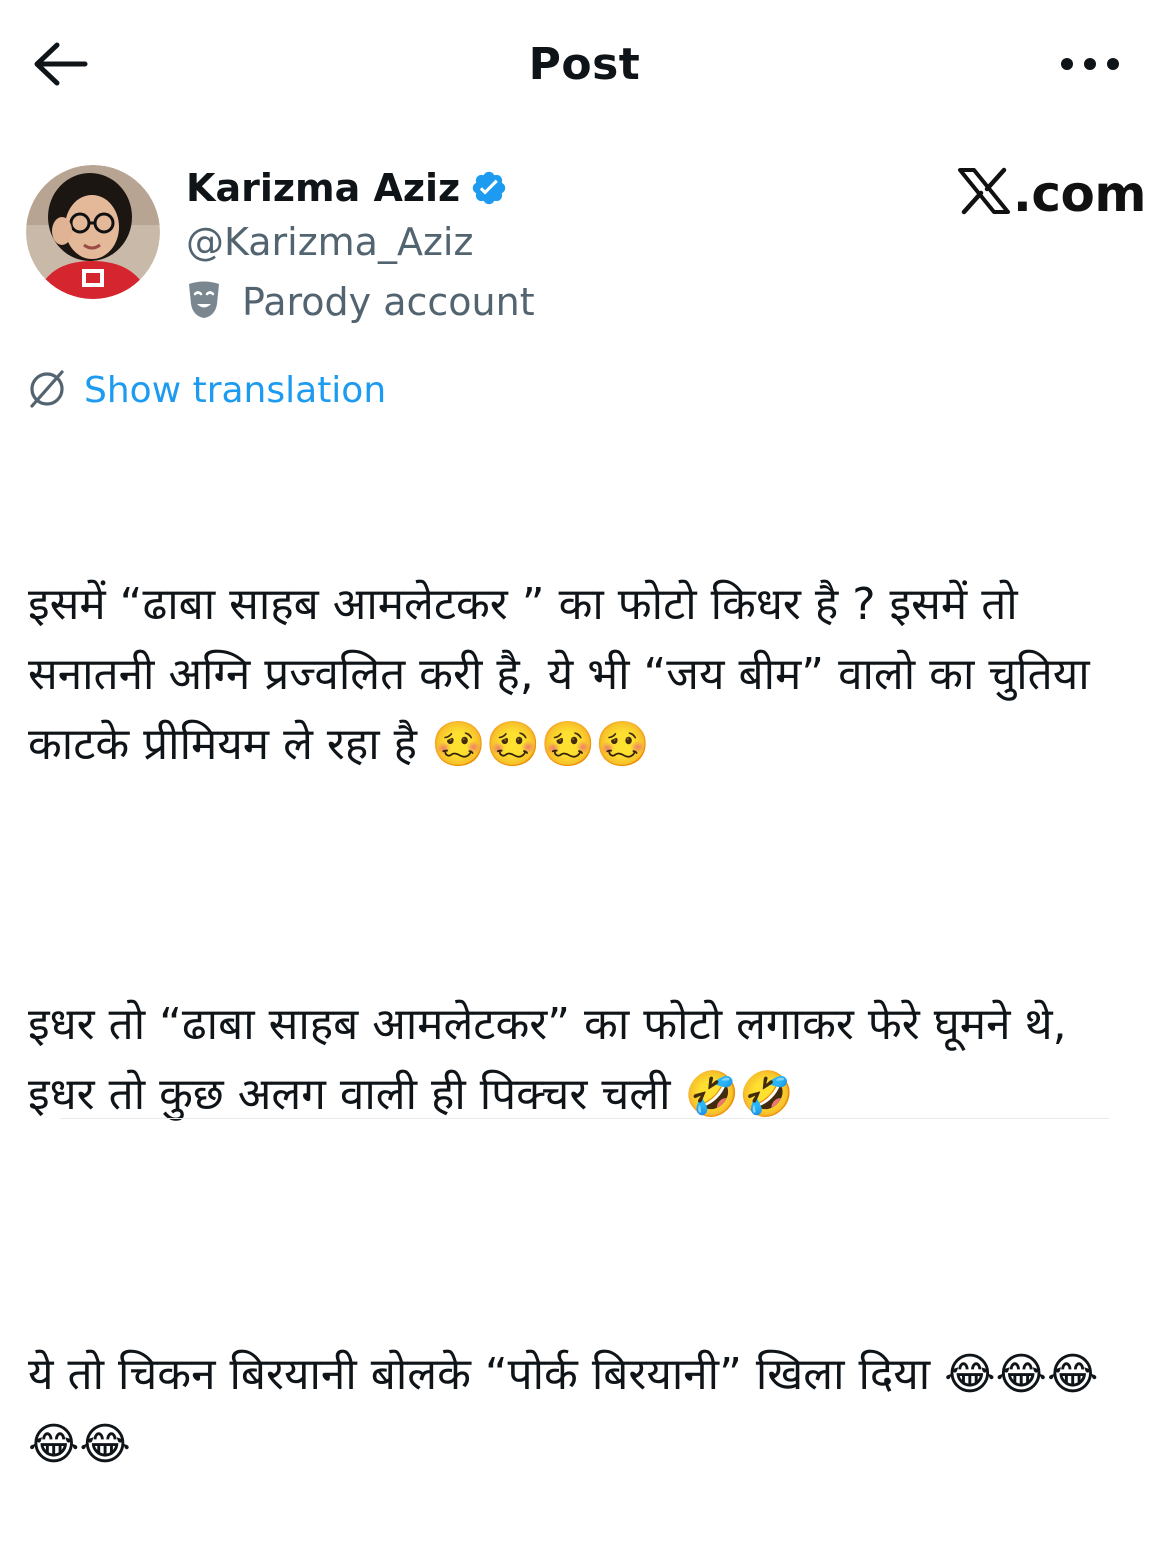  I want to click on page-title: Post, so click(584, 64).